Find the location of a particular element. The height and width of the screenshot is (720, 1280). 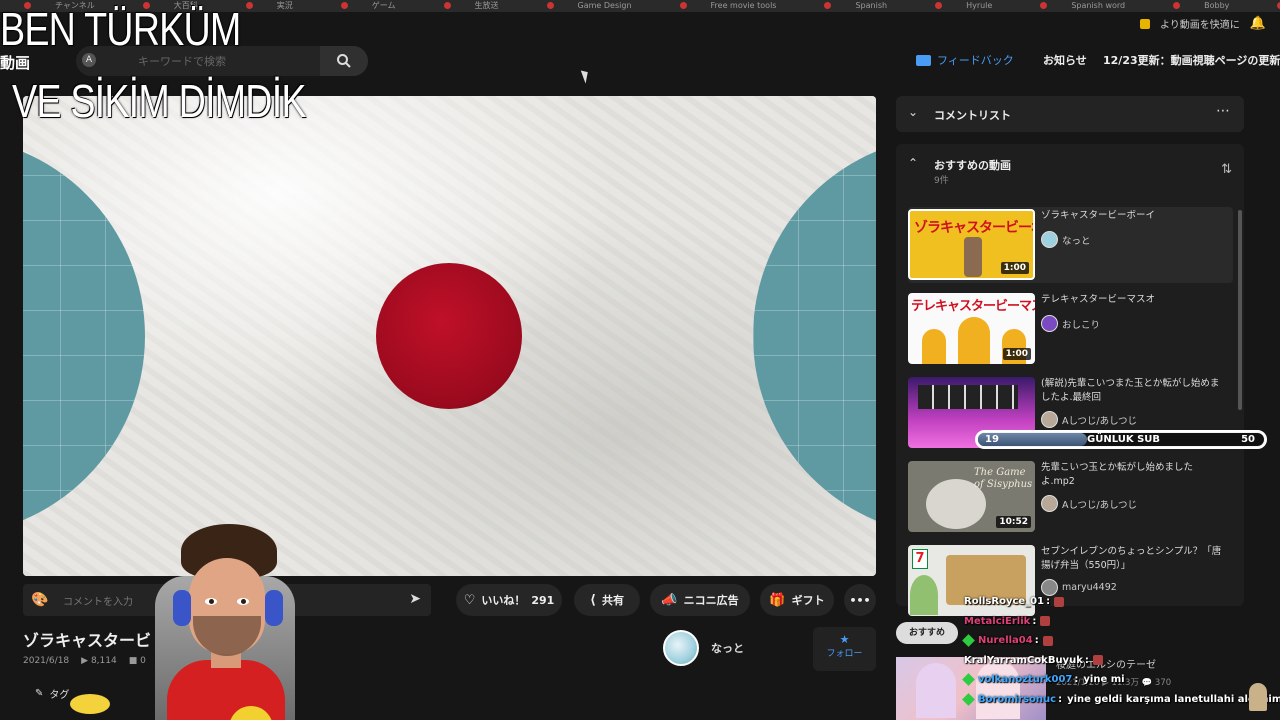

bookmark-item: Spanish word is located at coordinates (1082, 5).